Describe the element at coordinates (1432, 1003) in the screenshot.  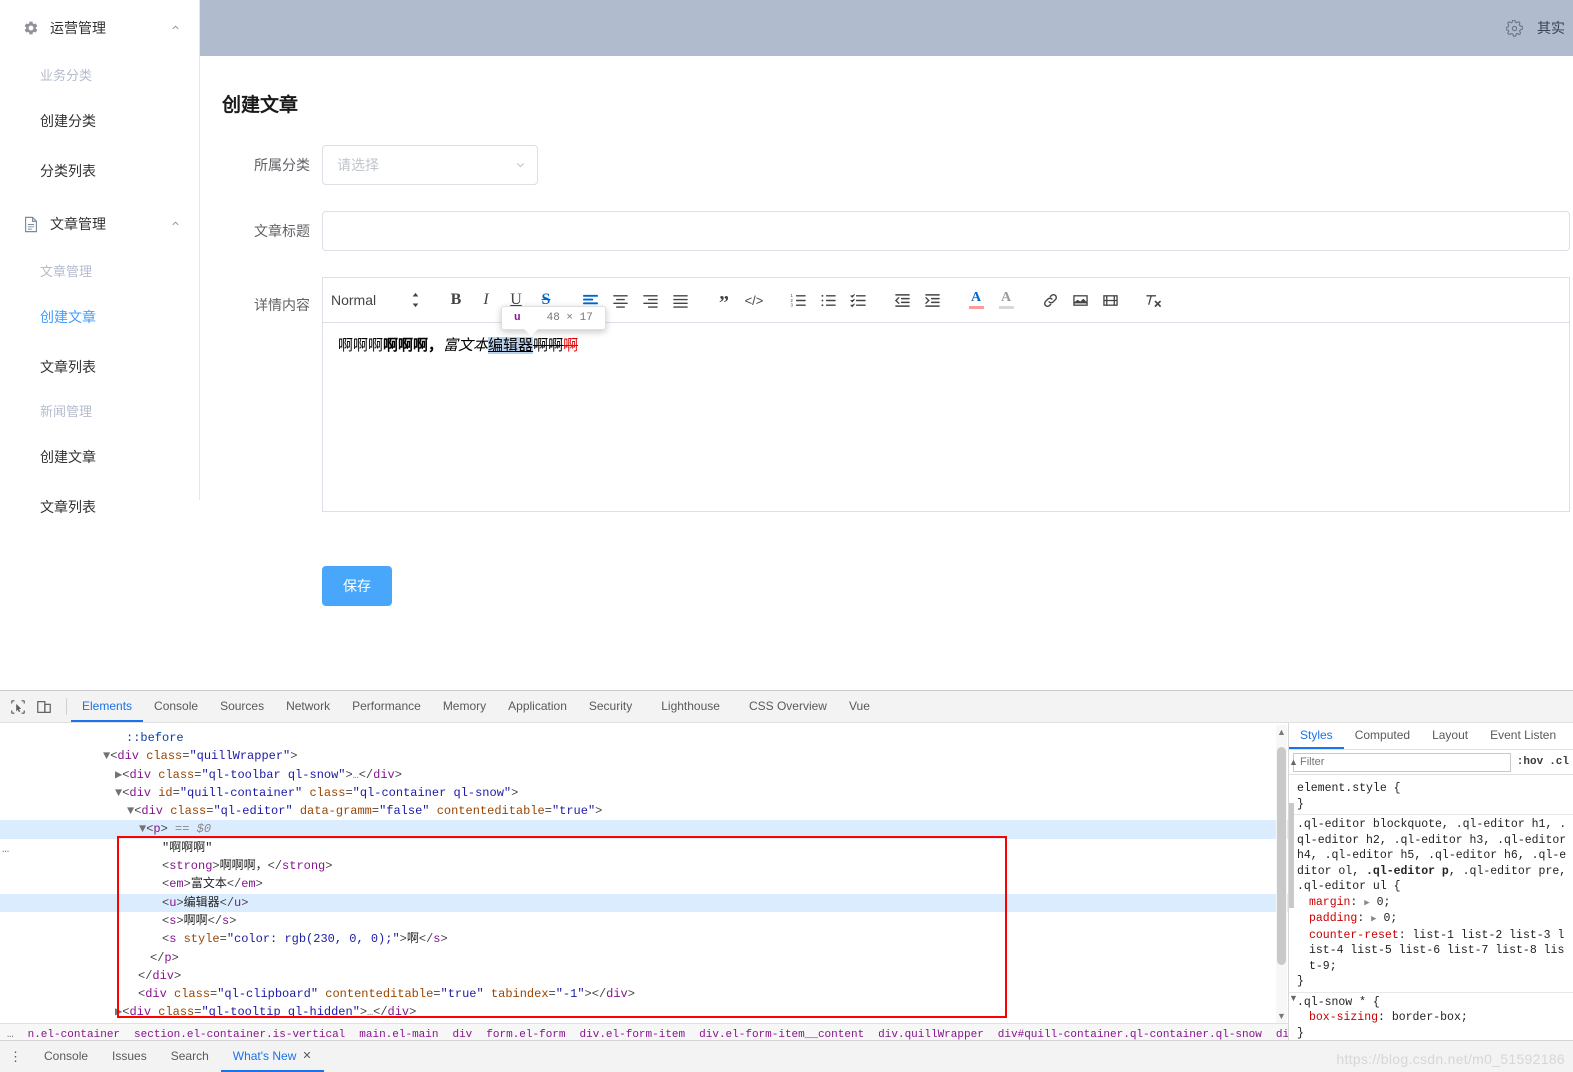
I see `style-selector: .ql-snow * {` at that location.